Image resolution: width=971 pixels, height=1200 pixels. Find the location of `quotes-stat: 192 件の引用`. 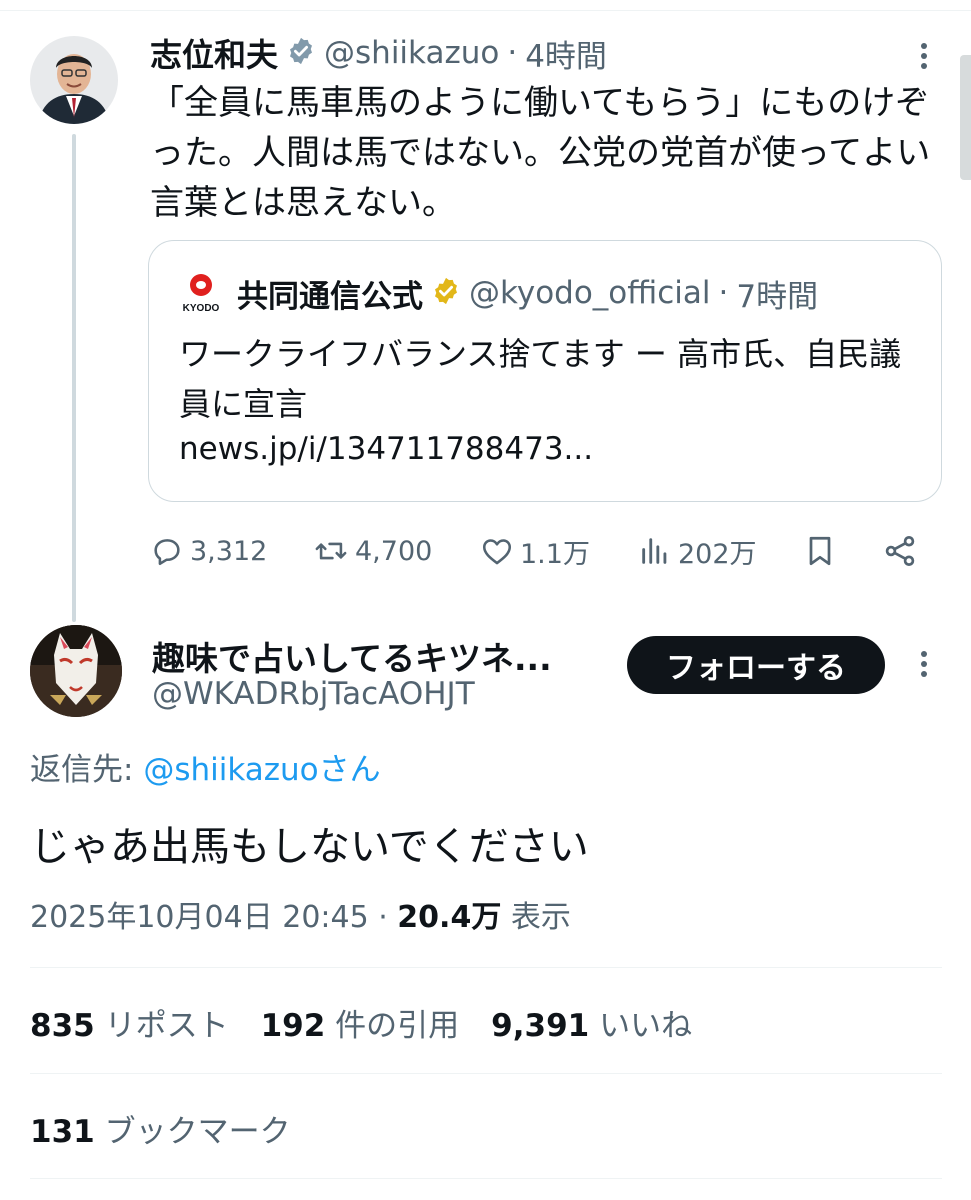

quotes-stat: 192 件の引用 is located at coordinates (360, 1022).